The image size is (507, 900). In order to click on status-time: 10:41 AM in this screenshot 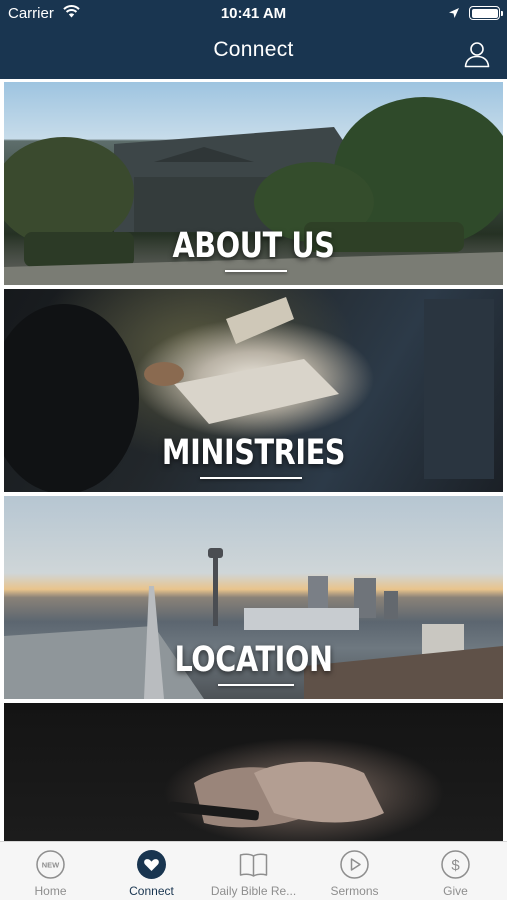, I will do `click(253, 13)`.